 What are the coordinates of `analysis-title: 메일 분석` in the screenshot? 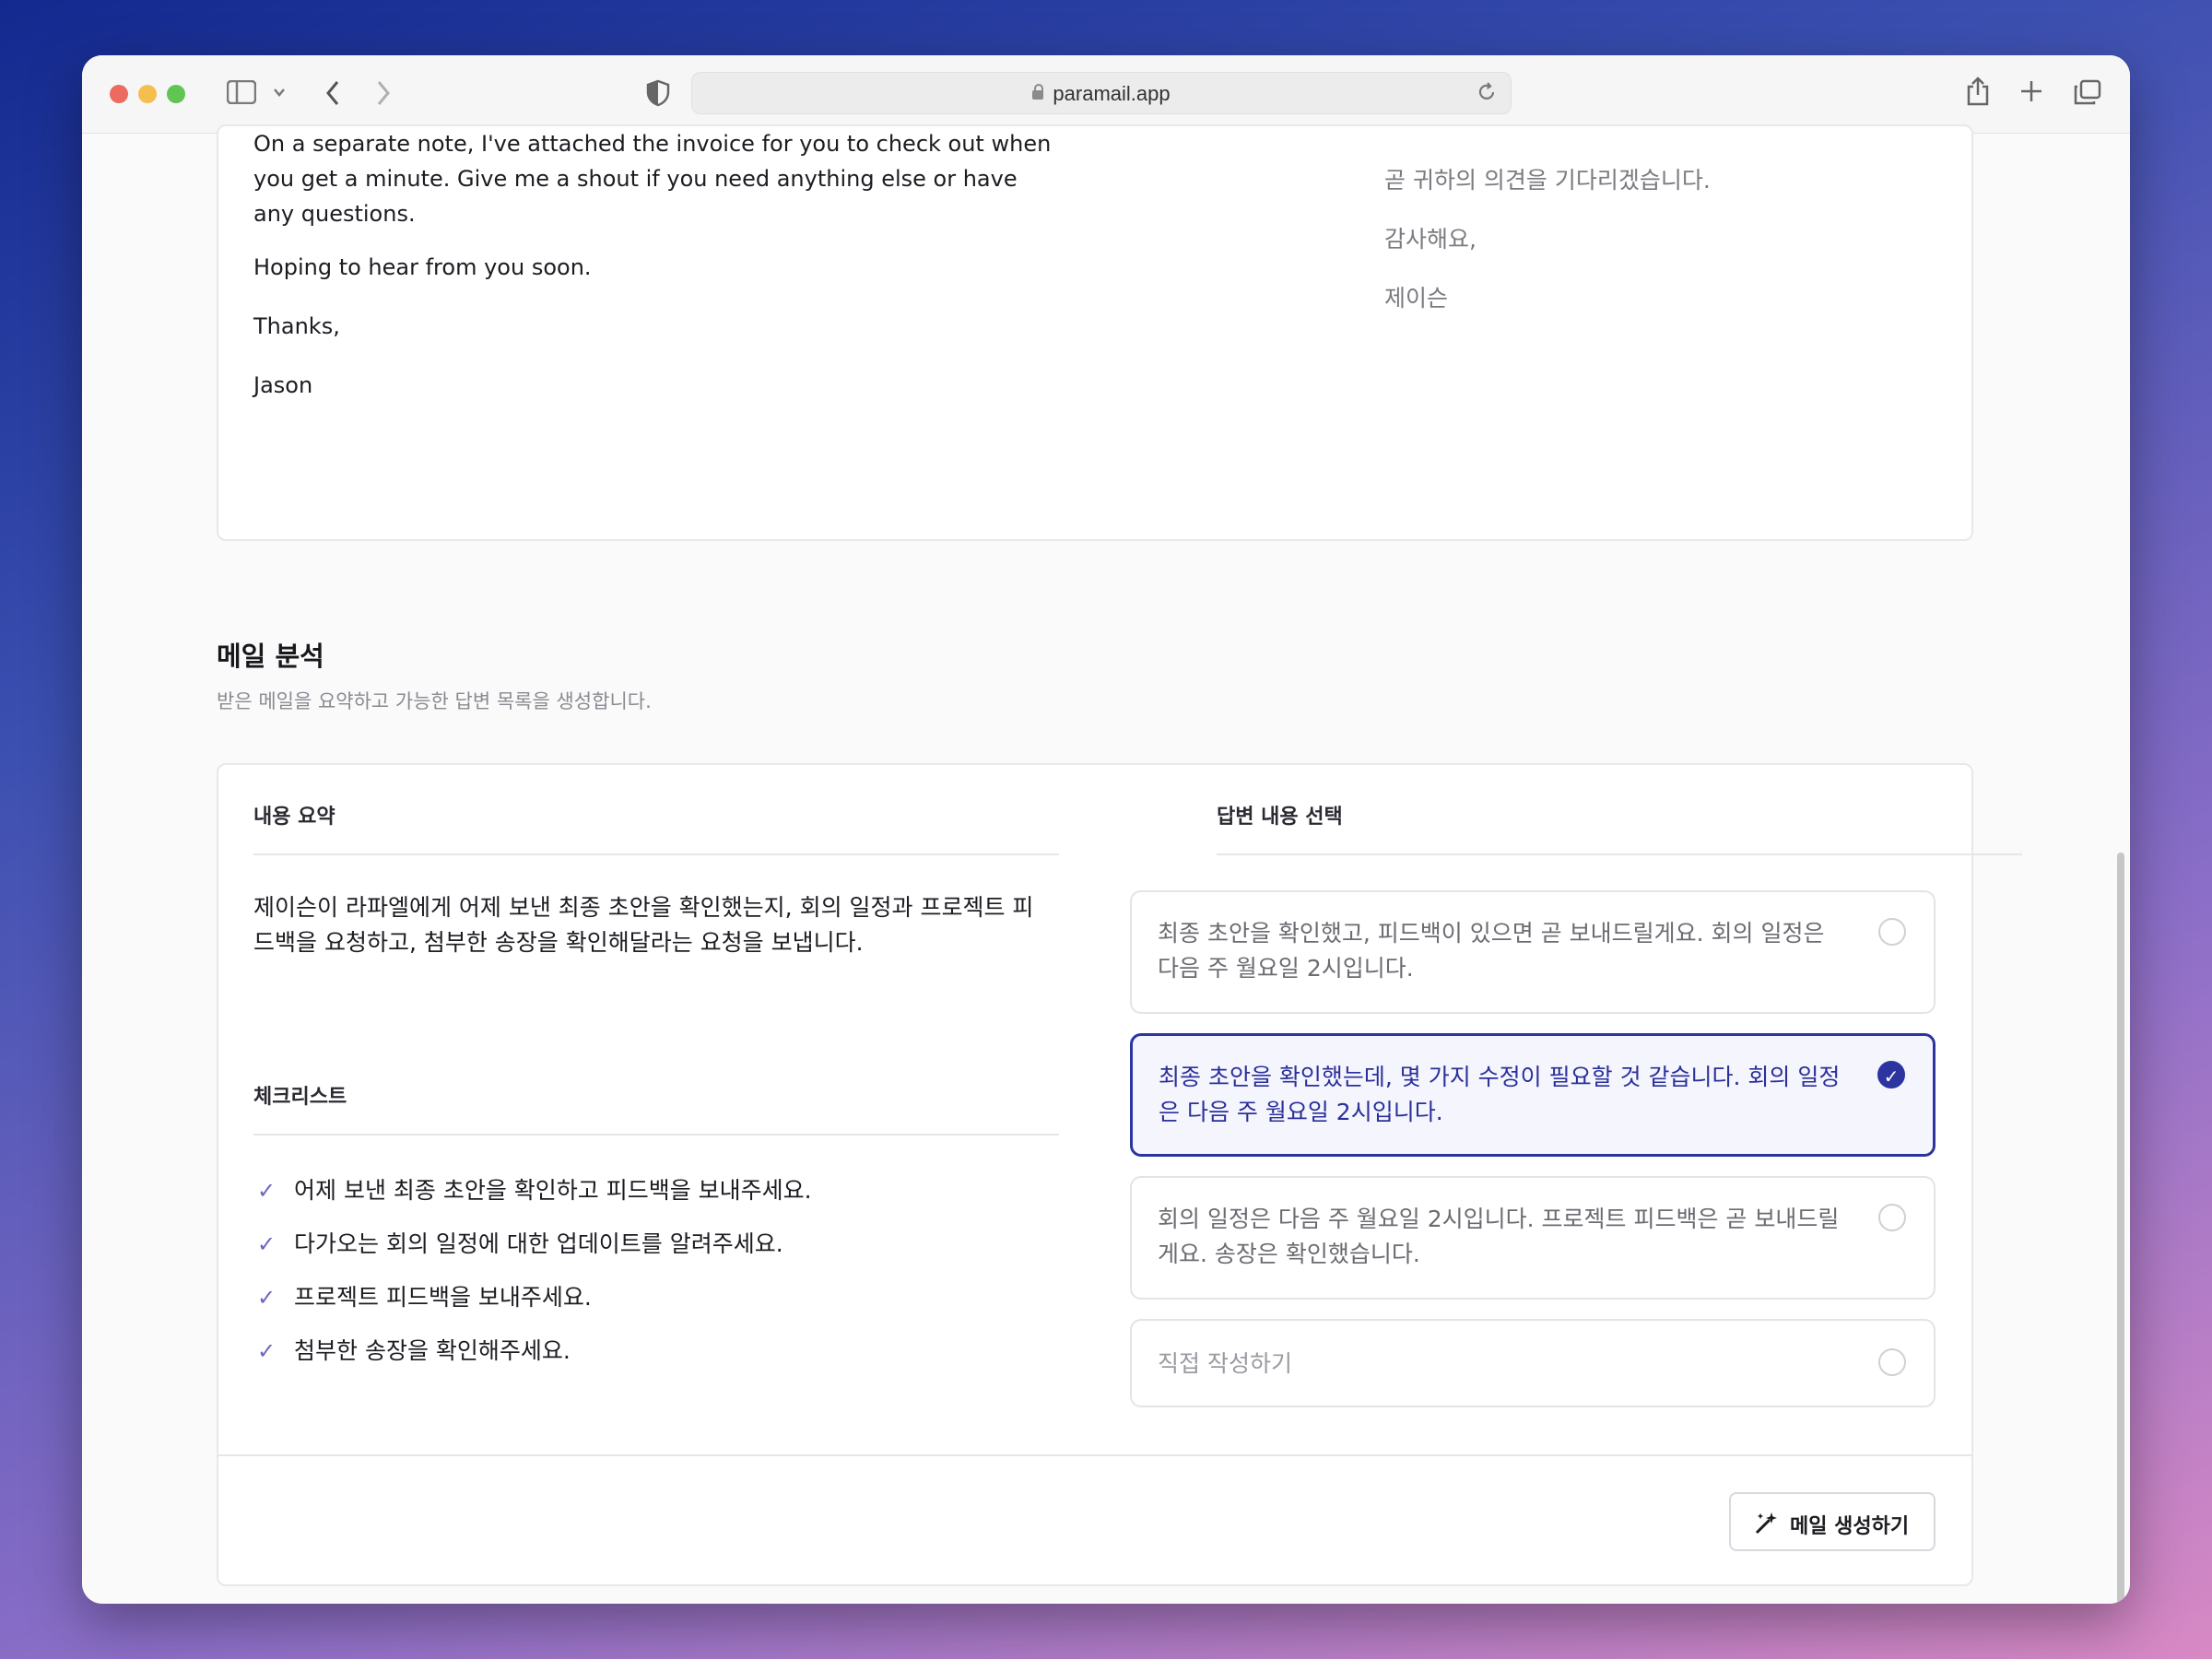 It's located at (270, 656).